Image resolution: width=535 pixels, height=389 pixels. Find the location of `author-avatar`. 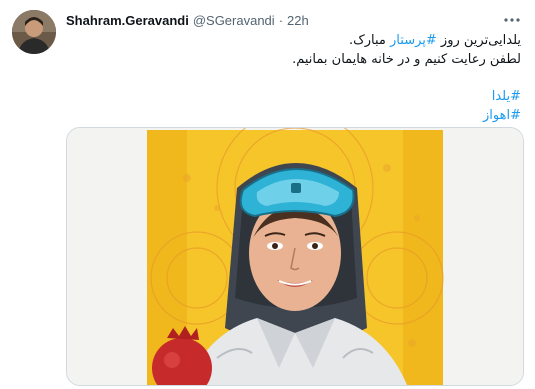

author-avatar is located at coordinates (34, 32).